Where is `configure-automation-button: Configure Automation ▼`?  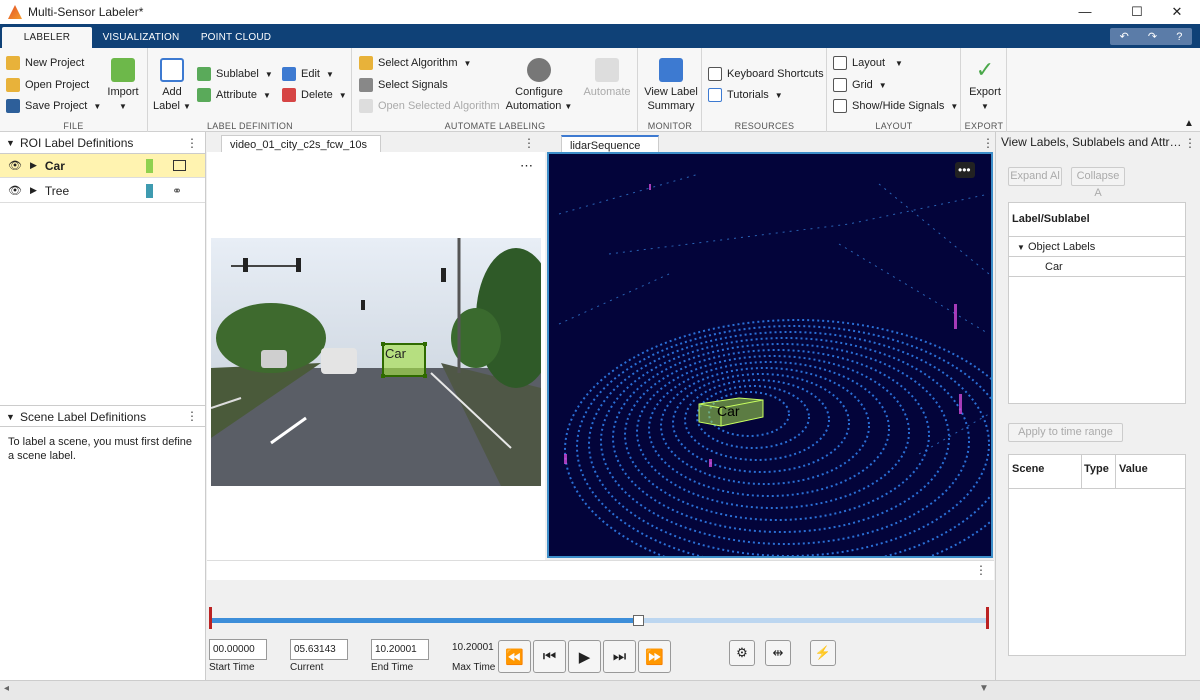
configure-automation-button: Configure Automation ▼ is located at coordinates (539, 86).